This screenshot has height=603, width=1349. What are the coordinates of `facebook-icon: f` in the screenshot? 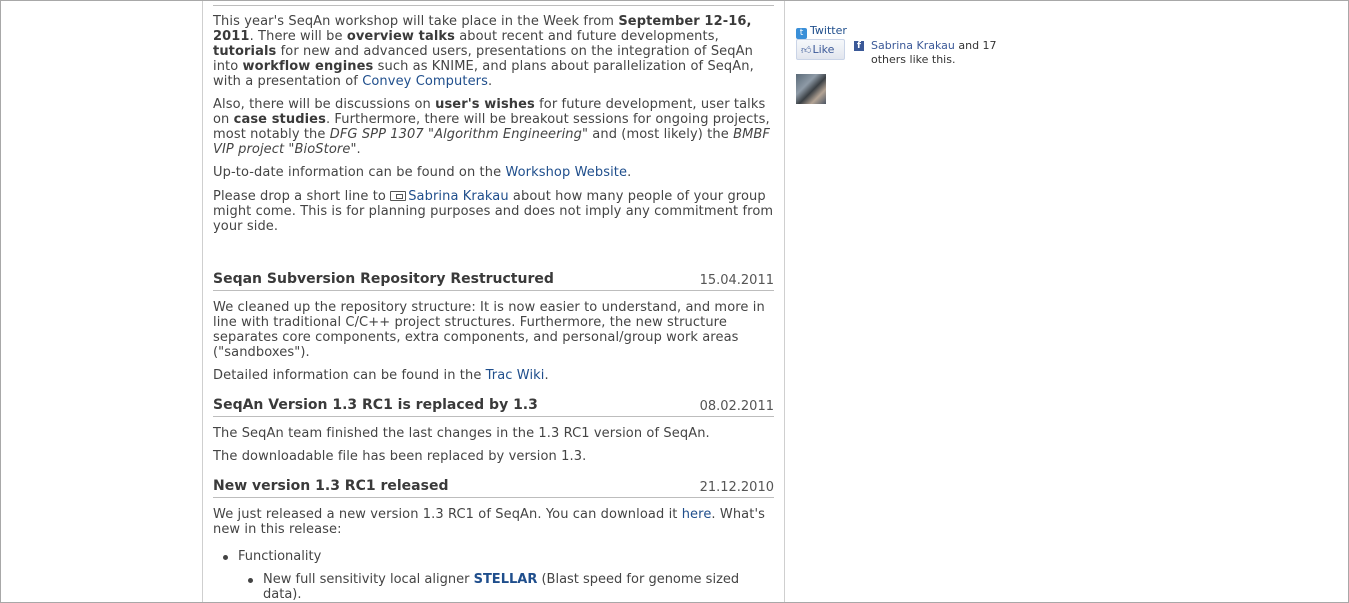 It's located at (859, 46).